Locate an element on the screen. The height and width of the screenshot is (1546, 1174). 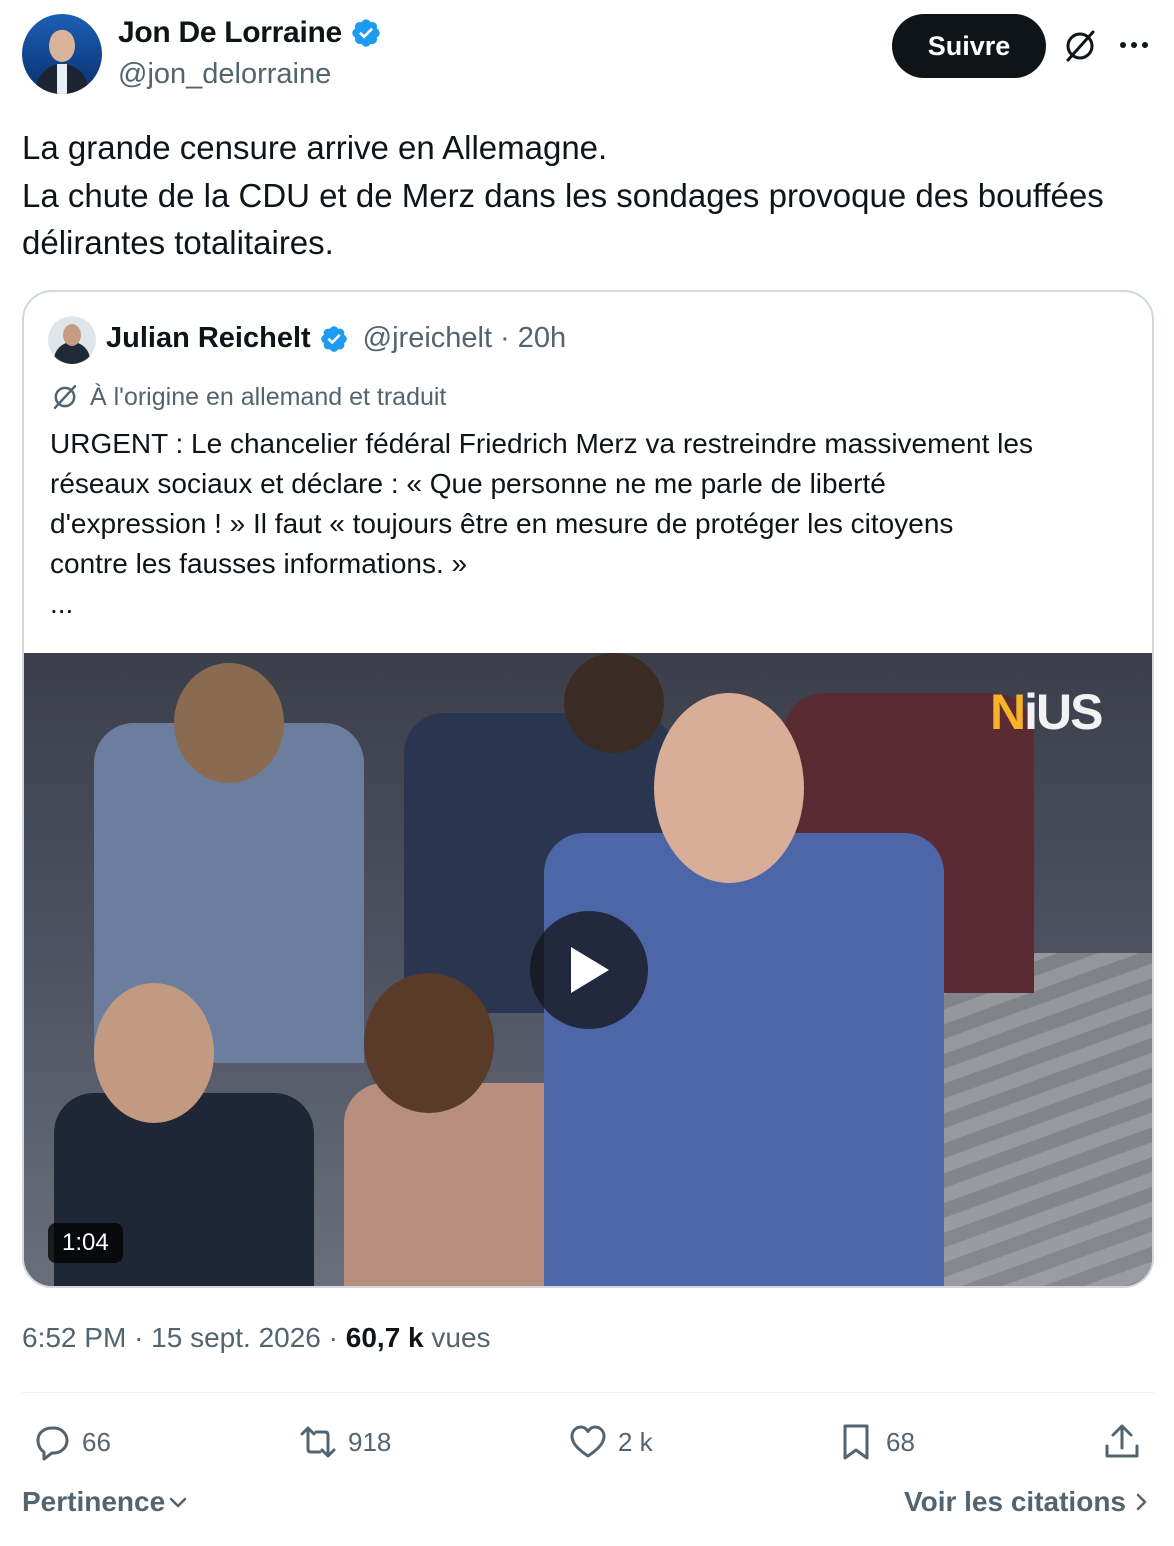
reply-button: 66 is located at coordinates (71, 1442).